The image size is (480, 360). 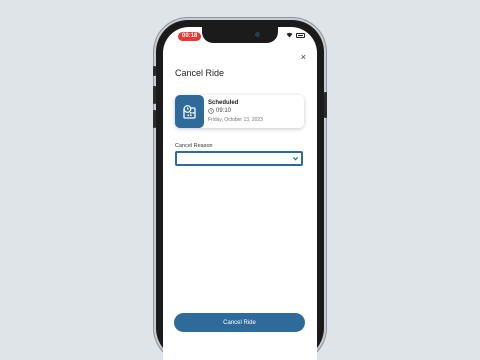 I want to click on ride-status: Scheduled, so click(x=223, y=103).